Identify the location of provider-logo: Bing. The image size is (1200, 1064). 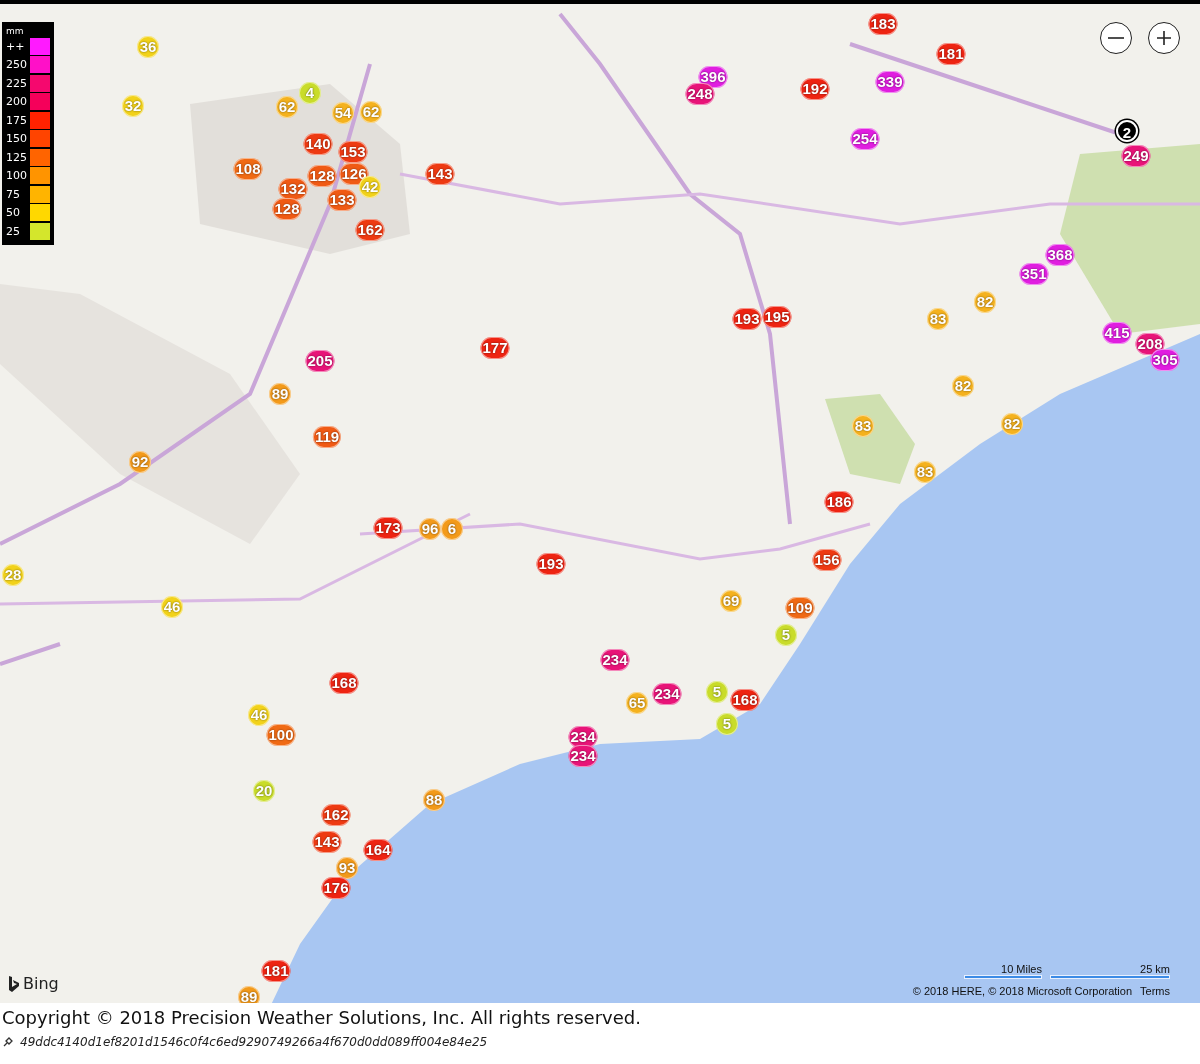
(41, 983).